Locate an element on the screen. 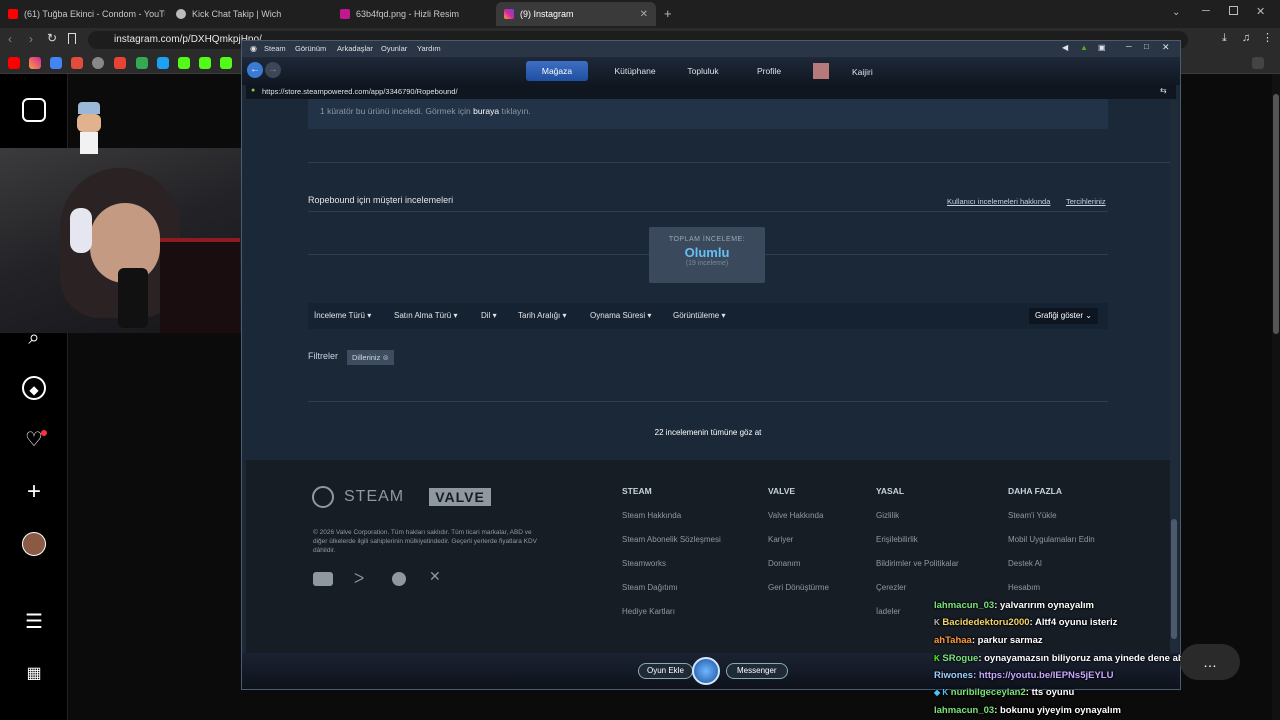 This screenshot has width=1280, height=720. footer-link: Mobil Uygulamaları Edin is located at coordinates (1051, 539).